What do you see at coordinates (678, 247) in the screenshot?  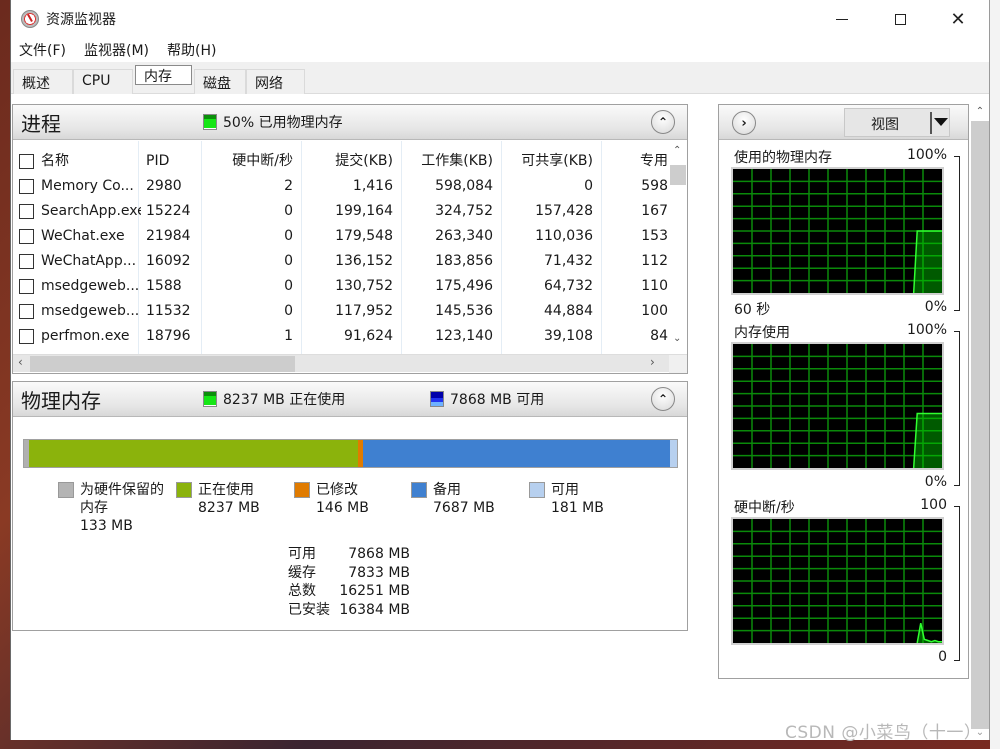 I see `process-table-vertical-scrollbar: ⌃ ⌄` at bounding box center [678, 247].